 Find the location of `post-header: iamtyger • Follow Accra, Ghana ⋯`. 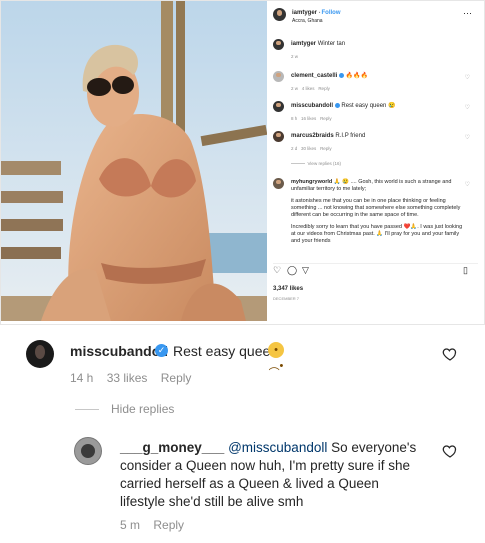

post-header: iamtyger • Follow Accra, Ghana ⋯ is located at coordinates (375, 17).